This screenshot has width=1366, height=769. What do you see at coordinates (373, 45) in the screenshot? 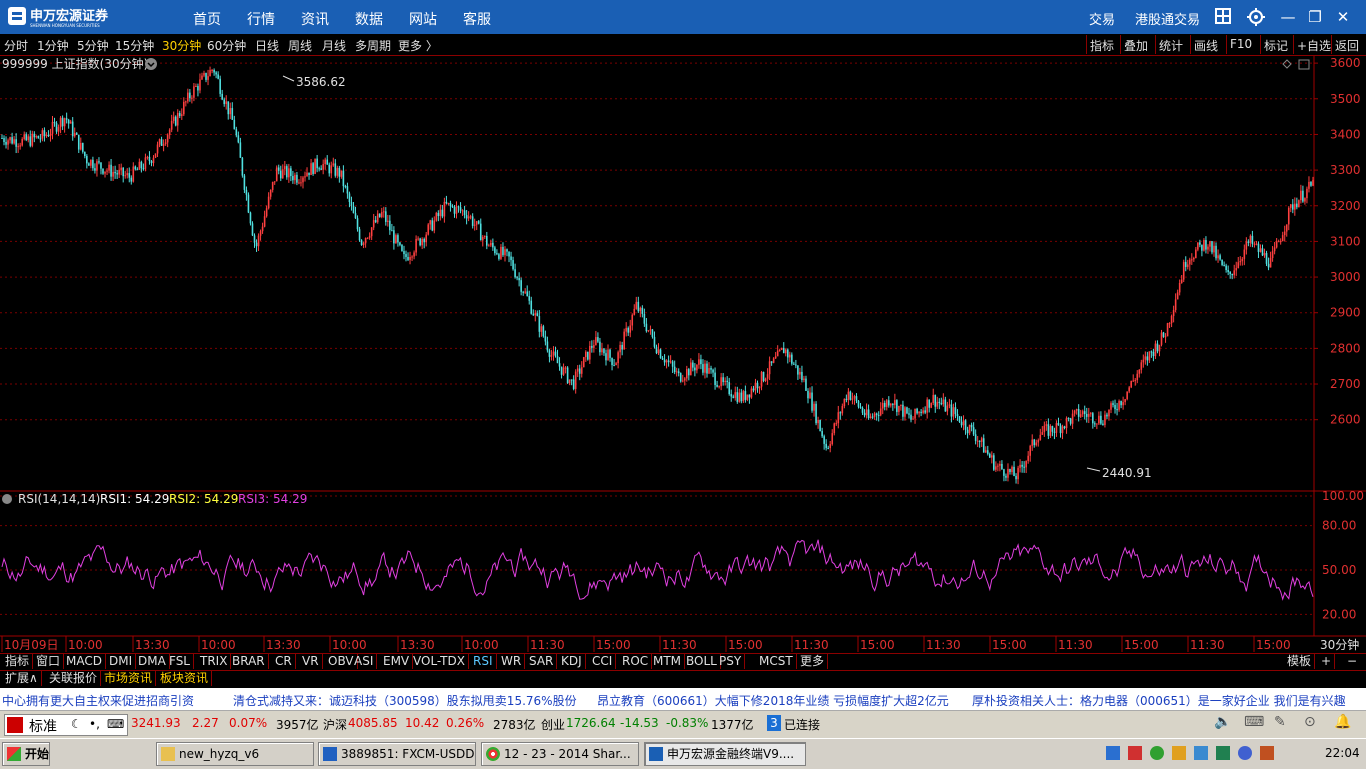
I see `period-tab: 多周期` at bounding box center [373, 45].